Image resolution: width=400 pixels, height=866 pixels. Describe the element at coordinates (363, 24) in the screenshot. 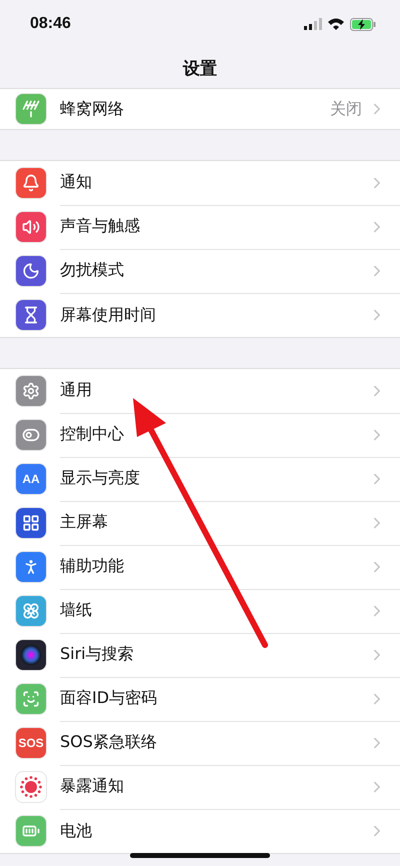

I see `battery-charging-icon` at that location.